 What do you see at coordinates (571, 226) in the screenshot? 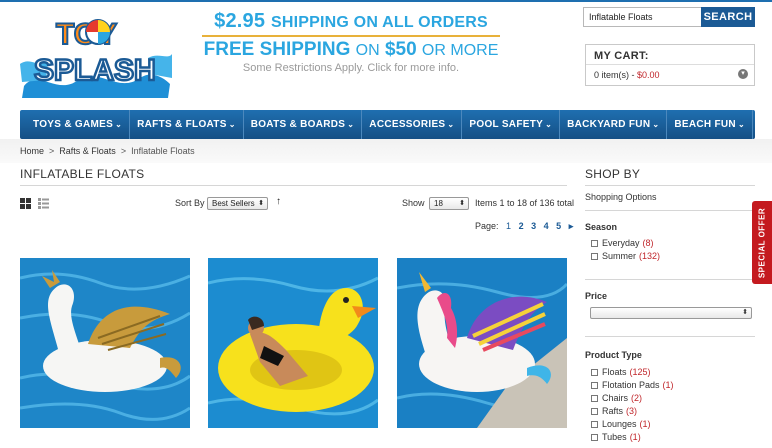
I see `next-page-icon: ▸` at bounding box center [571, 226].